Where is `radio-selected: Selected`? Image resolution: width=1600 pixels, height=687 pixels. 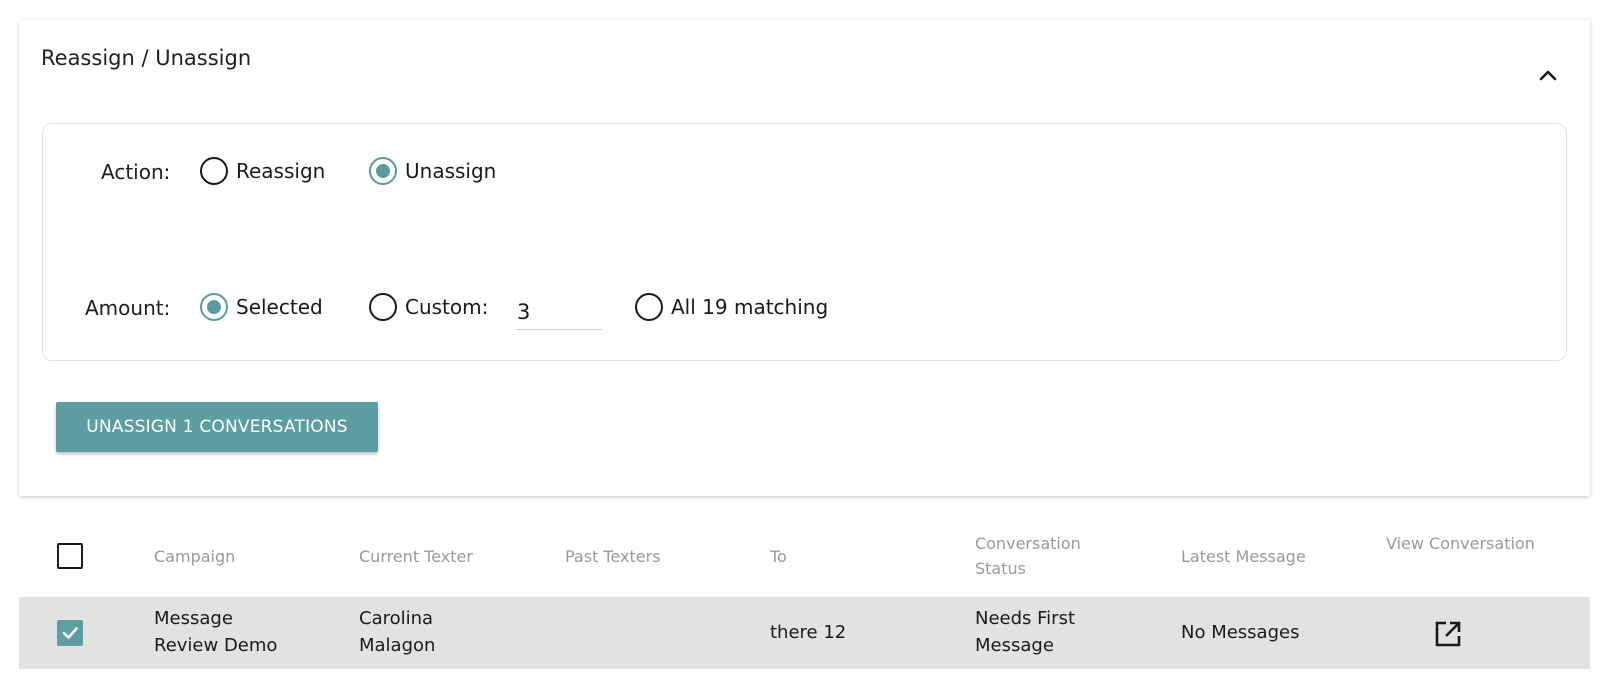 radio-selected: Selected is located at coordinates (261, 307).